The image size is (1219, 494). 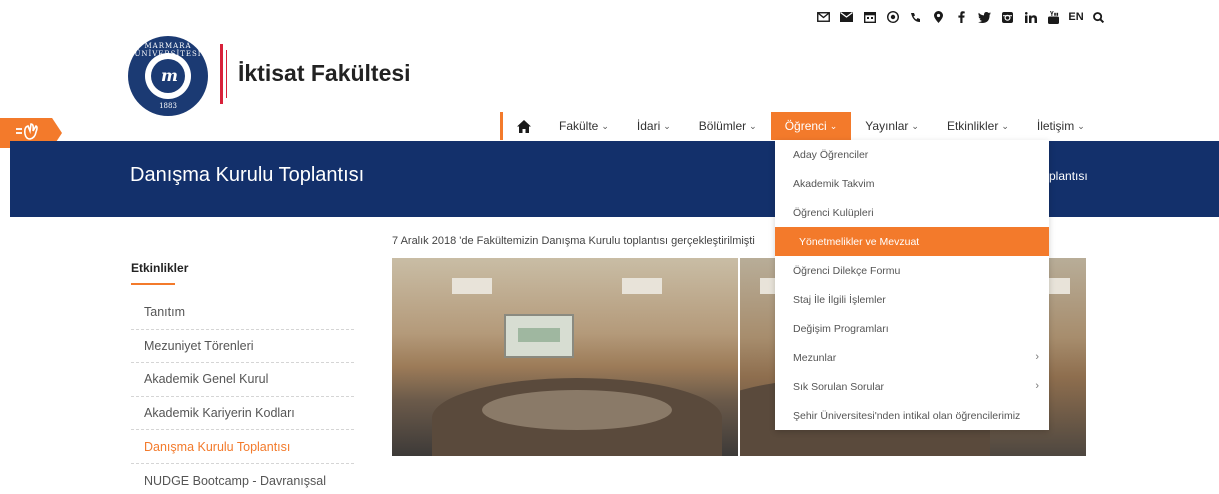 I want to click on dropdown-item-ogrenci-kulupleri: Öğrenci Kulüpleri, so click(x=912, y=212).